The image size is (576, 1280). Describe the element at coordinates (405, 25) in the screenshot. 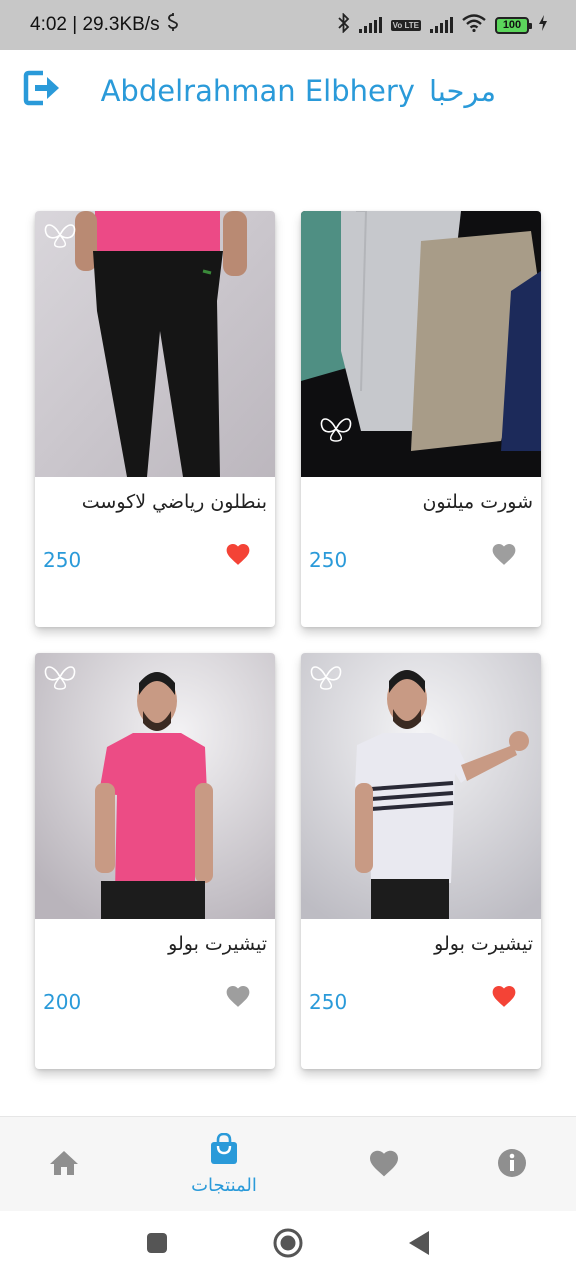

I see `volte-badge: Vo LTE` at that location.